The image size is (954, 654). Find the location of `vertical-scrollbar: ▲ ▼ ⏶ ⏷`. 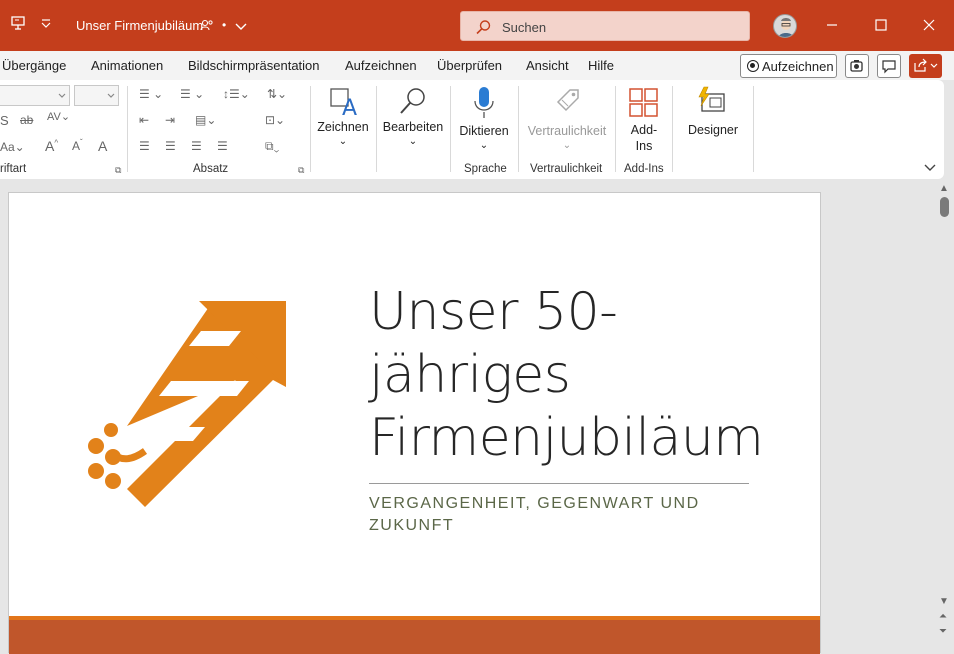

vertical-scrollbar: ▲ ▼ ⏶ ⏷ is located at coordinates (945, 416).